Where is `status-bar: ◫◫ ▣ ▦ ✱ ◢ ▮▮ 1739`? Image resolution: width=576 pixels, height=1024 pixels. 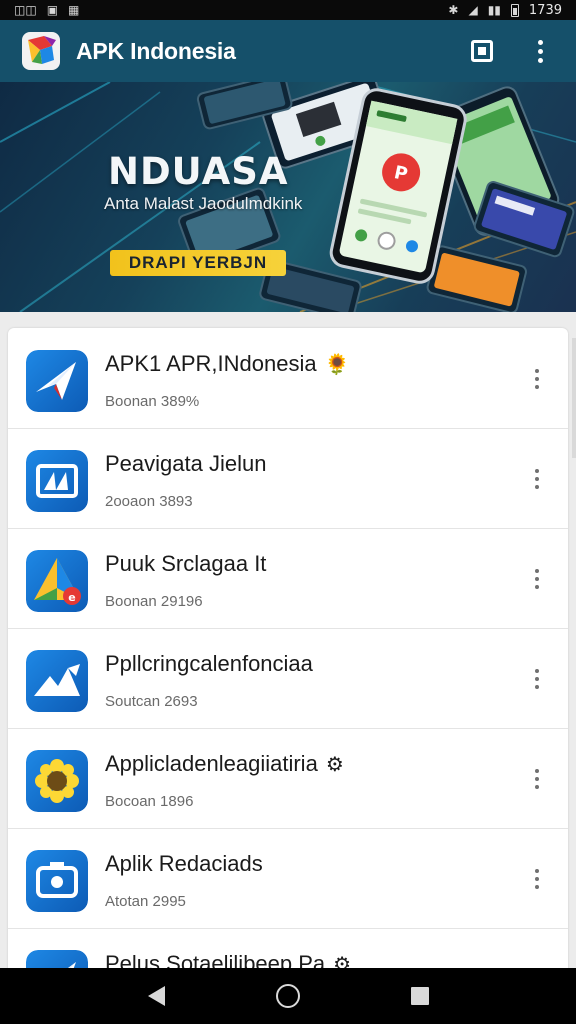
status-bar: ◫◫ ▣ ▦ ✱ ◢ ▮▮ 1739 is located at coordinates (288, 10).